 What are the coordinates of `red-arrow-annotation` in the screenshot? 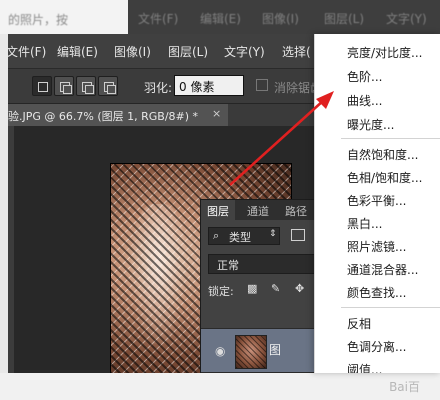 It's located at (281, 138).